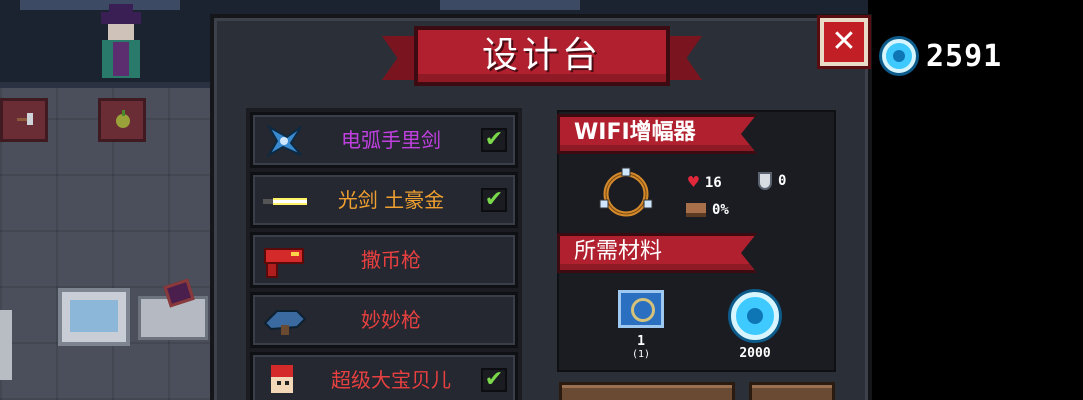  Describe the element at coordinates (285, 322) in the screenshot. I see `miao-gun-icon` at that location.